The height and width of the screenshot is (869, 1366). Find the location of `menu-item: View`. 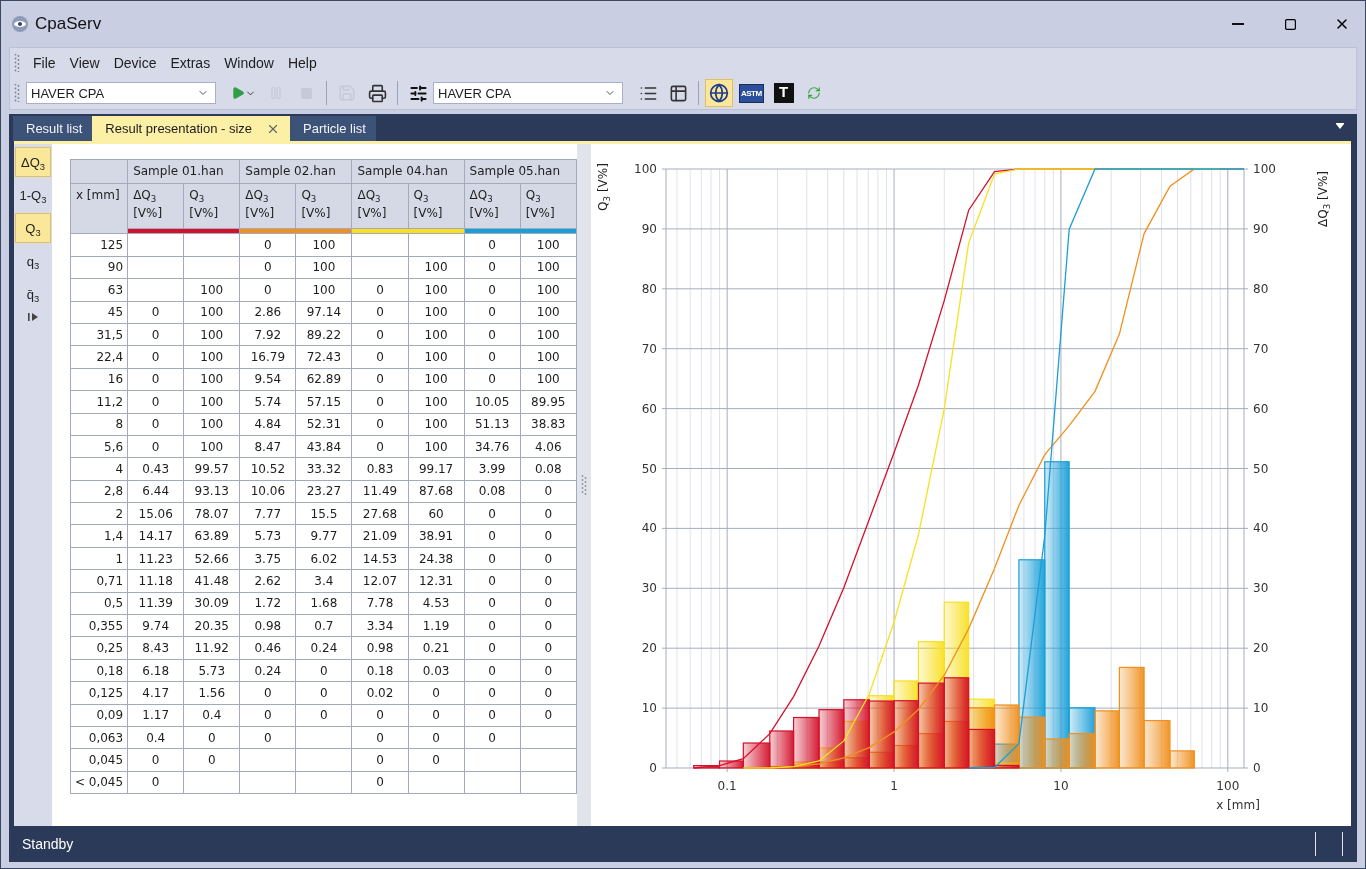

menu-item: View is located at coordinates (84, 62).